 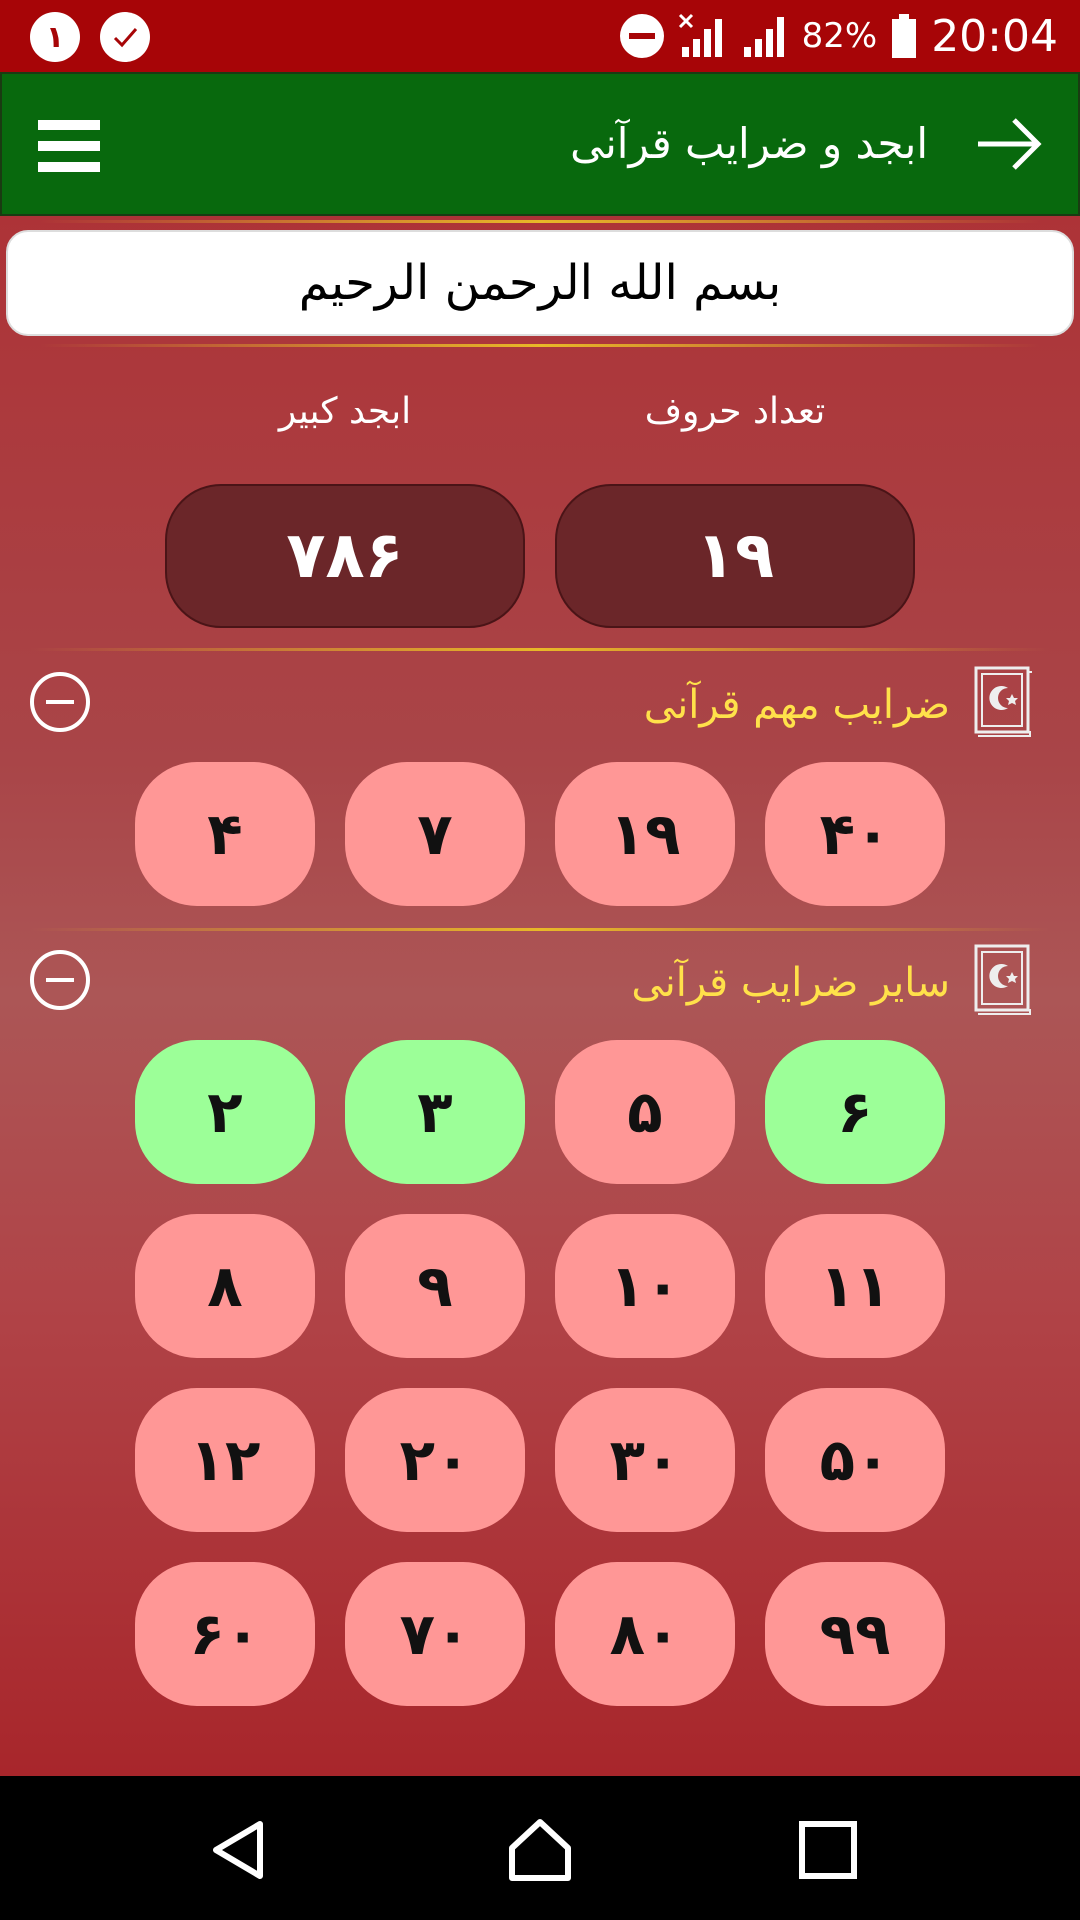 I want to click on status-bar: ١ 82% 20:04, so click(x=540, y=36).